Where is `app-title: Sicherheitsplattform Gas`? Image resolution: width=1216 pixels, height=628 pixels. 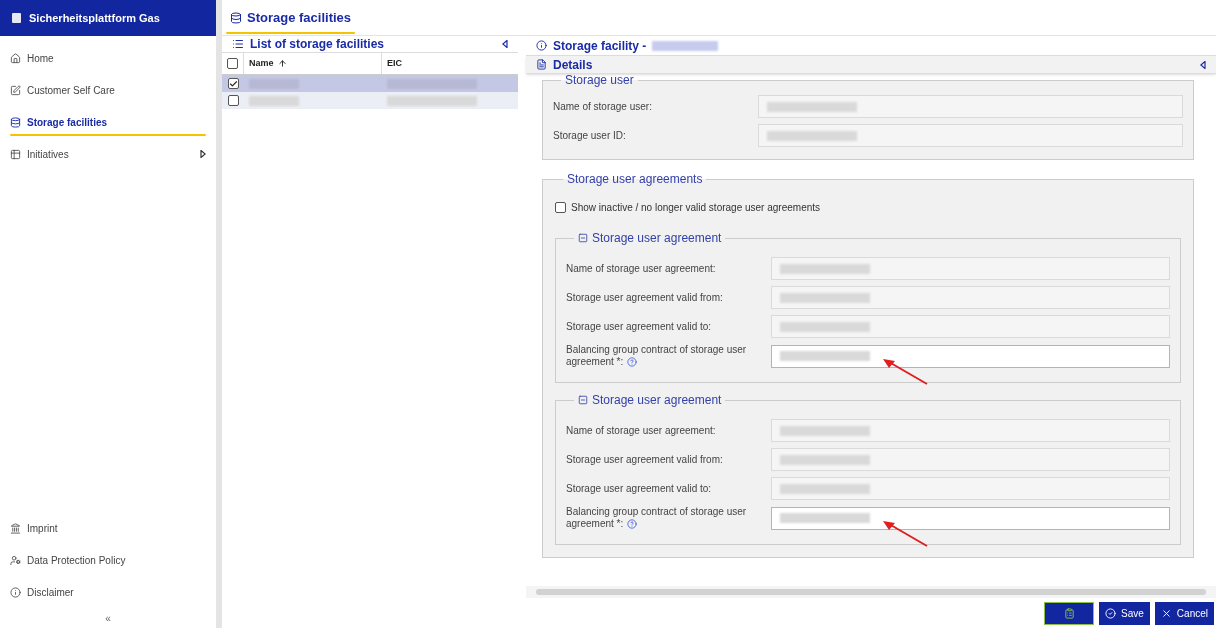 app-title: Sicherheitsplattform Gas is located at coordinates (94, 18).